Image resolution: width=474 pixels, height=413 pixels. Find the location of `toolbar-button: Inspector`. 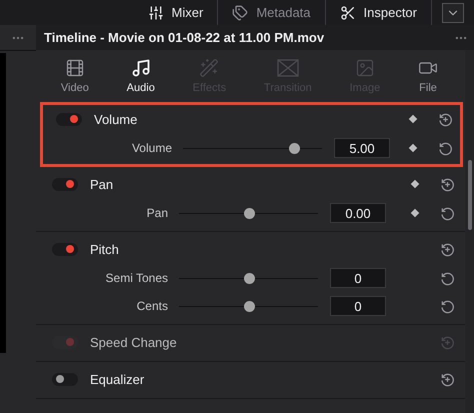

toolbar-button: Inspector is located at coordinates (390, 12).